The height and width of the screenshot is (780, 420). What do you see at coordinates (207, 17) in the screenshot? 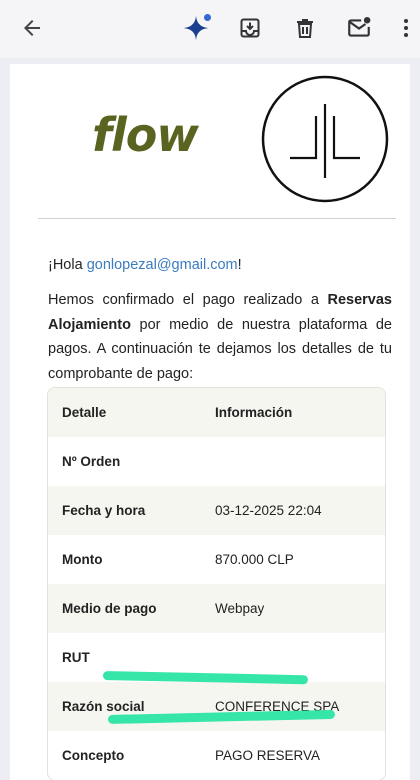
I see `notification-dot` at bounding box center [207, 17].